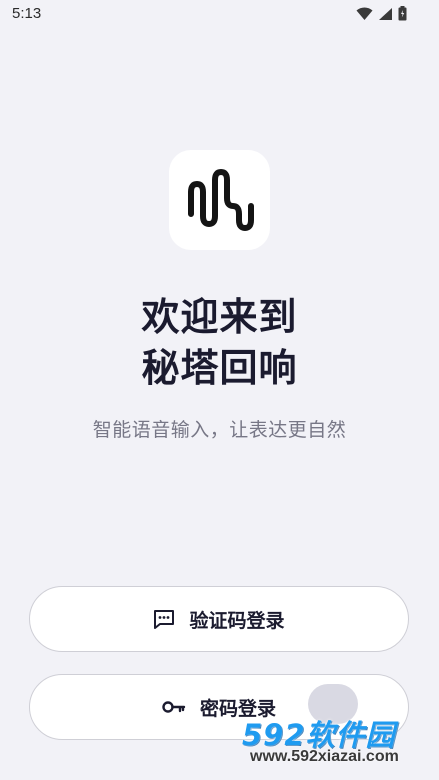  I want to click on title-line-2: 秘塔回响, so click(219, 368).